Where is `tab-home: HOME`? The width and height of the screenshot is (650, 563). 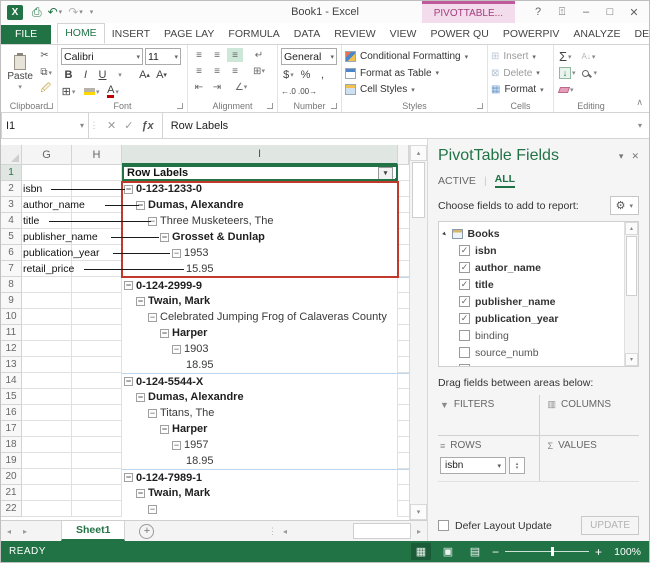
tab-home: HOME is located at coordinates (81, 33).